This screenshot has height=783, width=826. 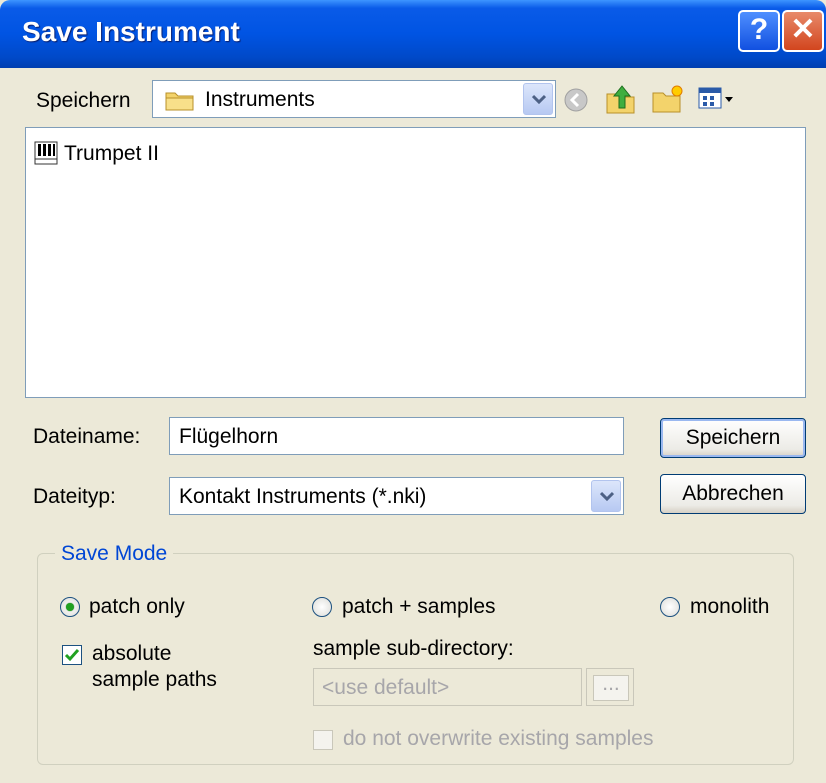 I want to click on filename-input: Flügelhorn, so click(x=396, y=436).